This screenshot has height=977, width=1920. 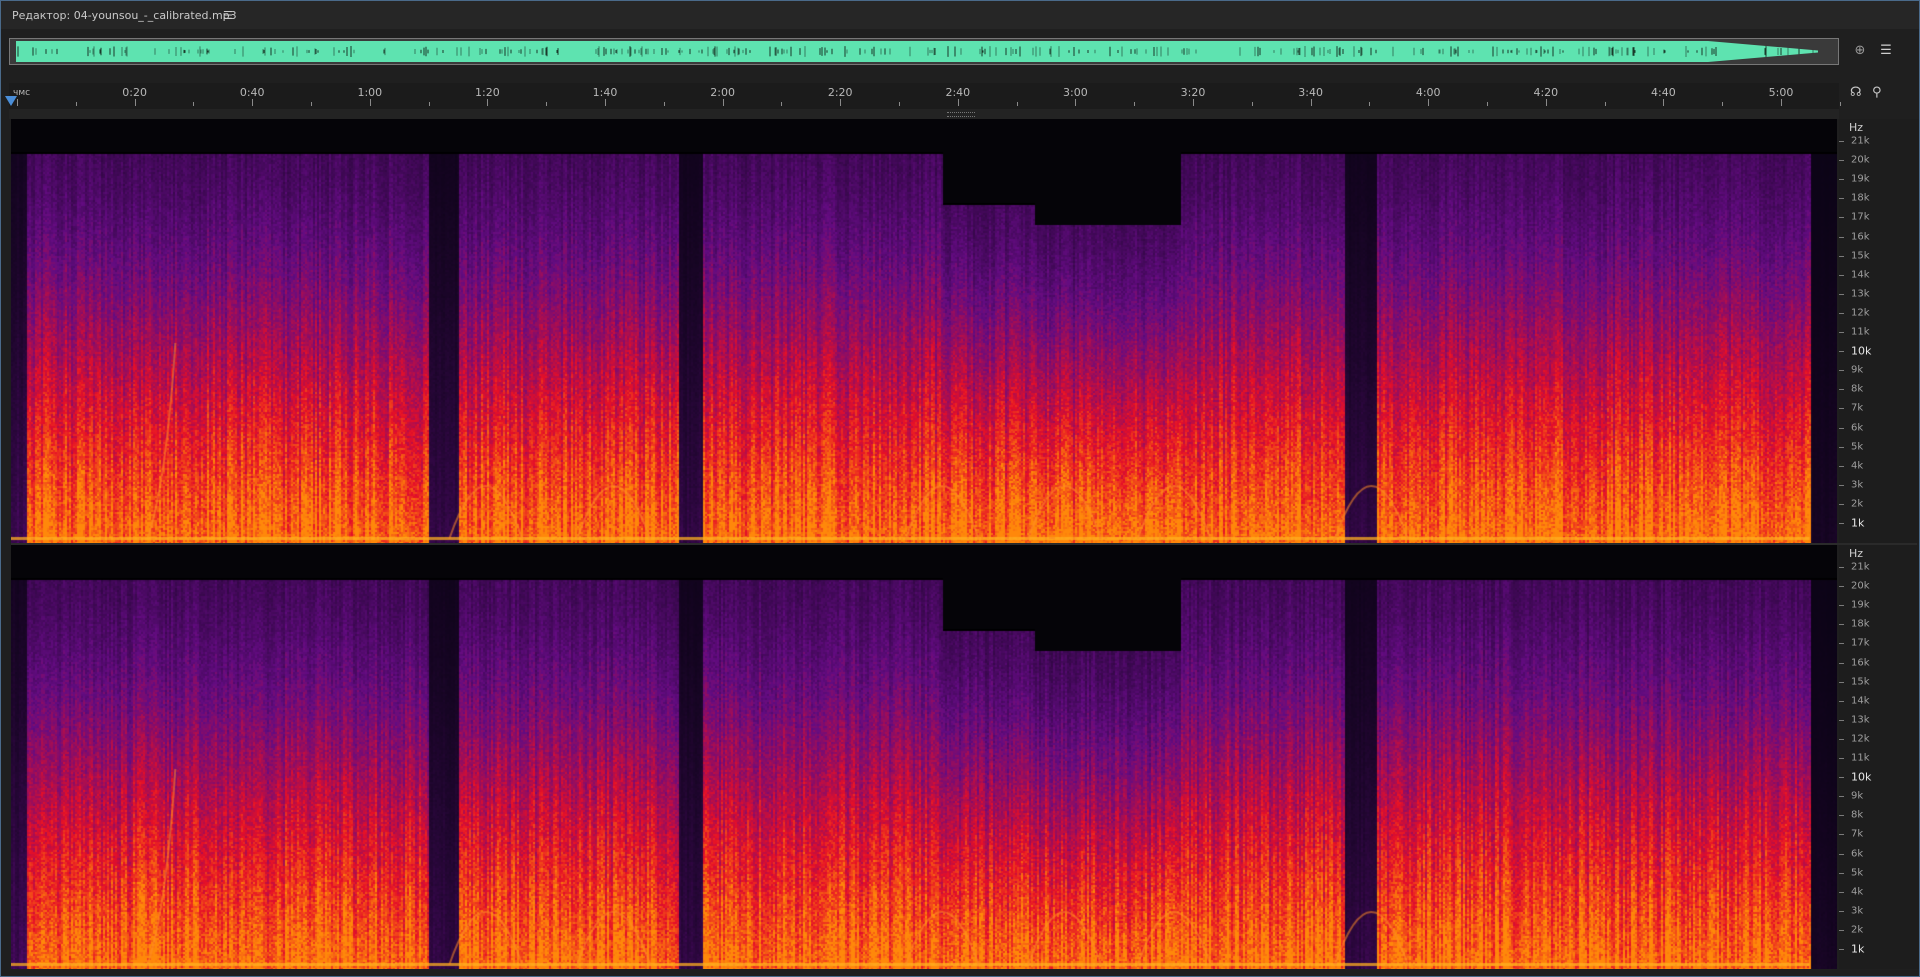 I want to click on waveform-view-icon: ☰, so click(x=1886, y=51).